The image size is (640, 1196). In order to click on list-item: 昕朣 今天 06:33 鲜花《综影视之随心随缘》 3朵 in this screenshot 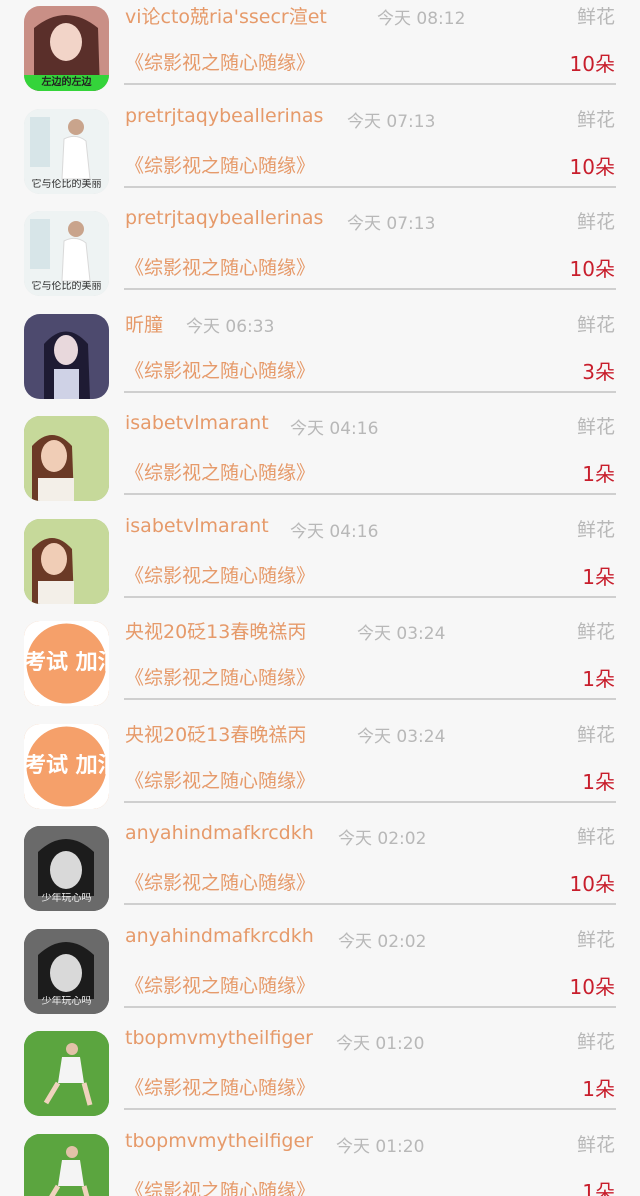, I will do `click(320, 355)`.